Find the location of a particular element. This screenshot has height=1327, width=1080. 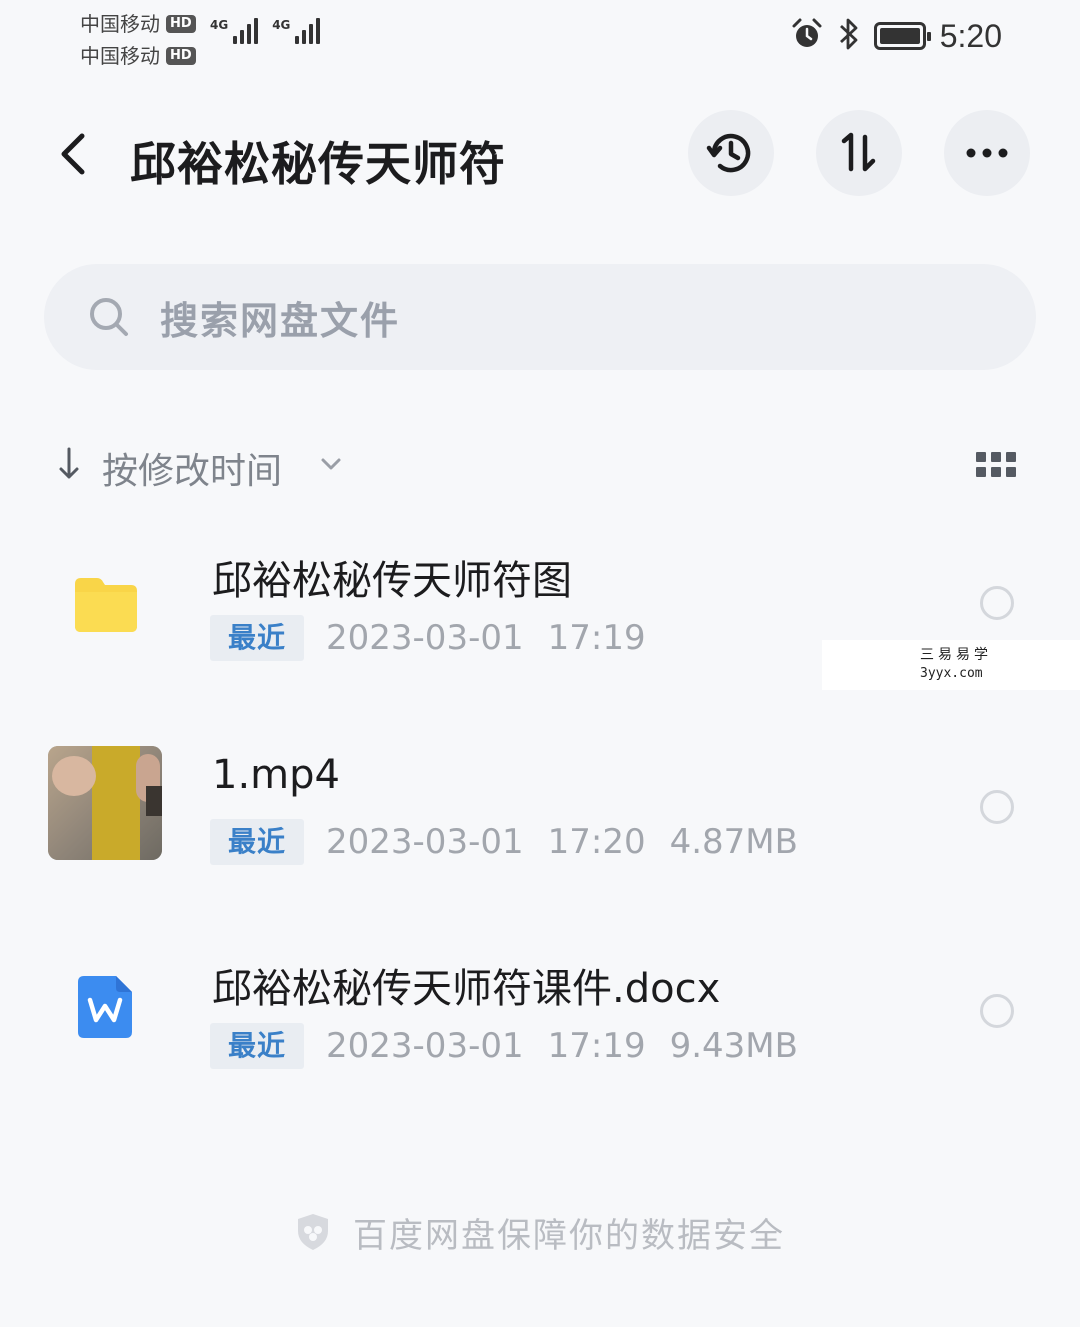

file-list-item: 1.mp4 最近 2023-03-01 17:20 4.87MB is located at coordinates (540, 839).